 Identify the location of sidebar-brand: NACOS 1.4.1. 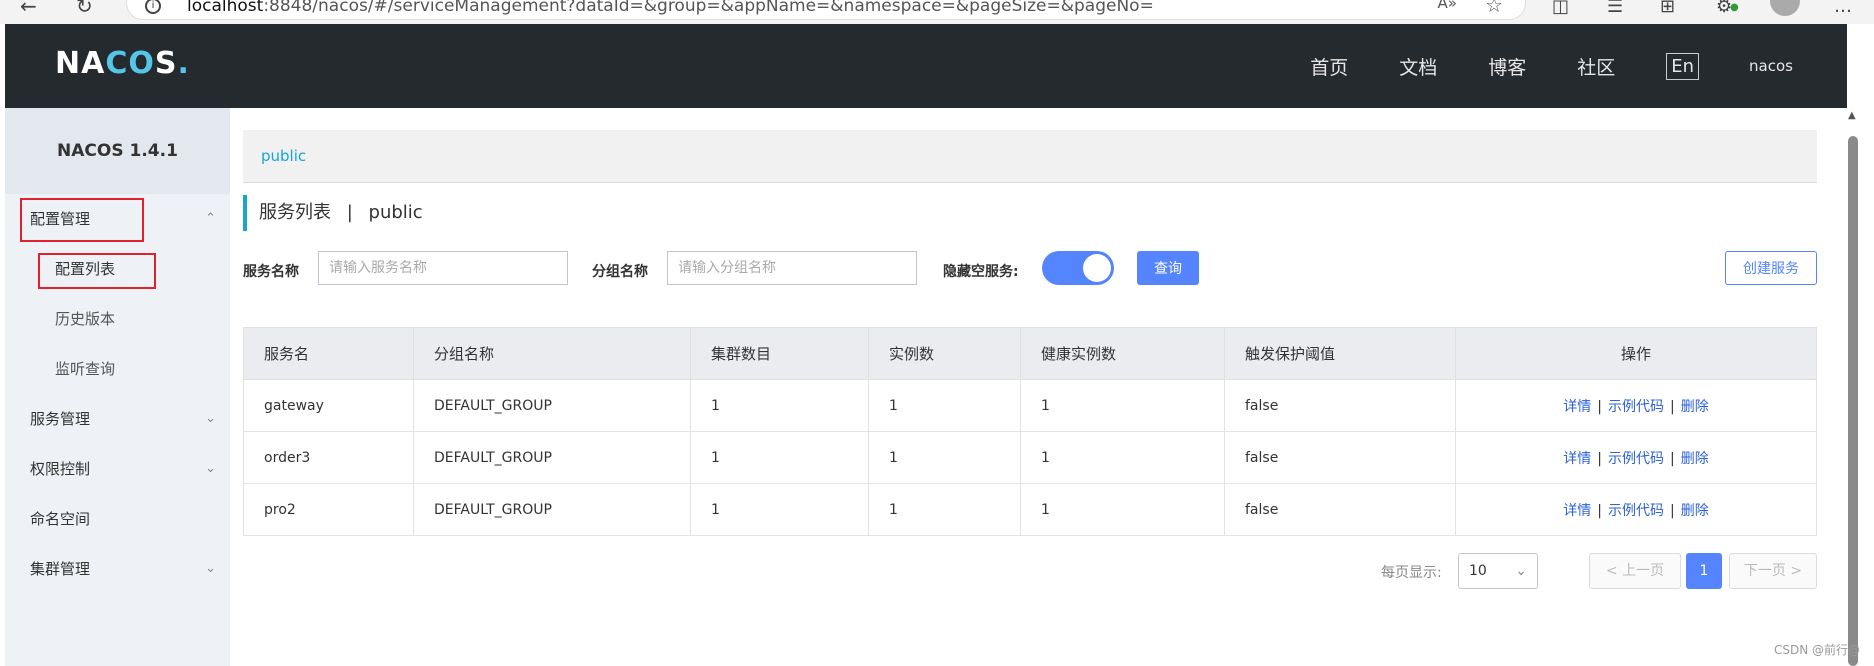
(117, 151).